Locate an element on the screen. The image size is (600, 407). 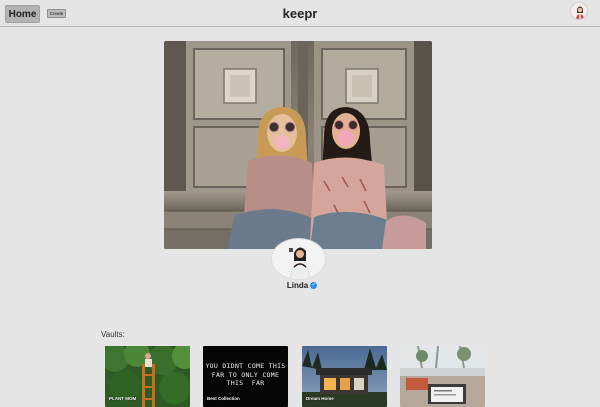
brand-title: keepr is located at coordinates (300, 13).